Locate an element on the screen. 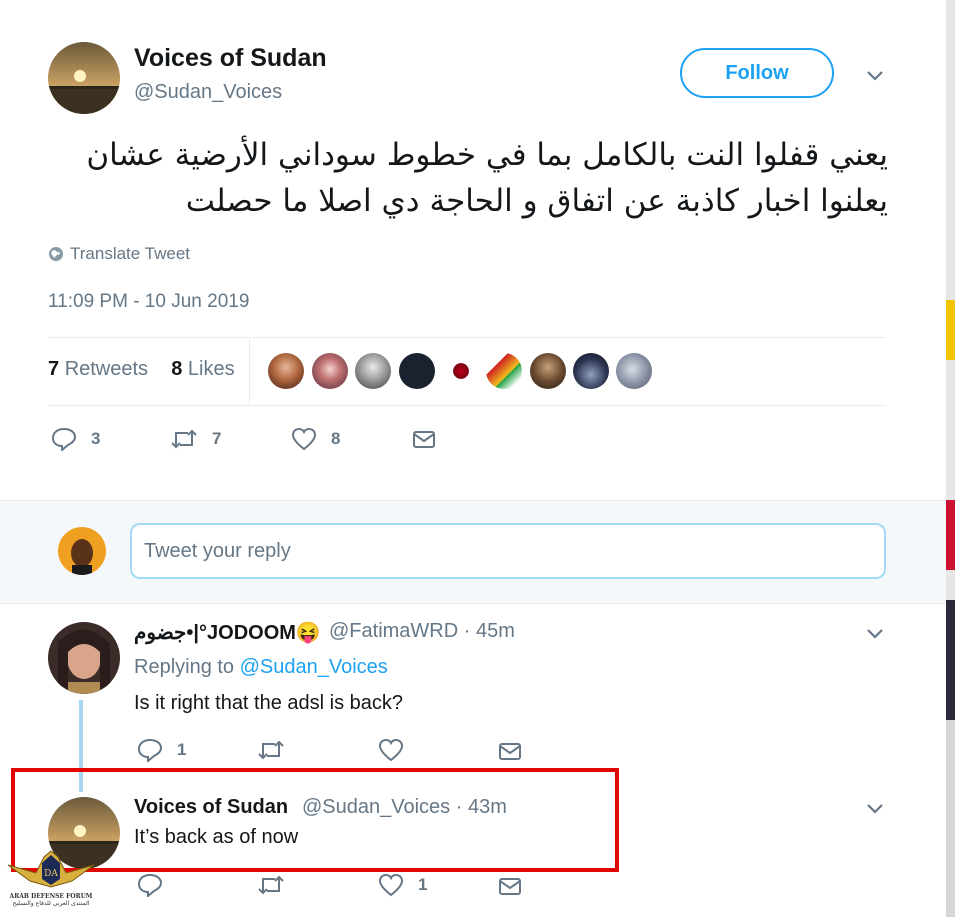  author-avatar is located at coordinates (84, 78).